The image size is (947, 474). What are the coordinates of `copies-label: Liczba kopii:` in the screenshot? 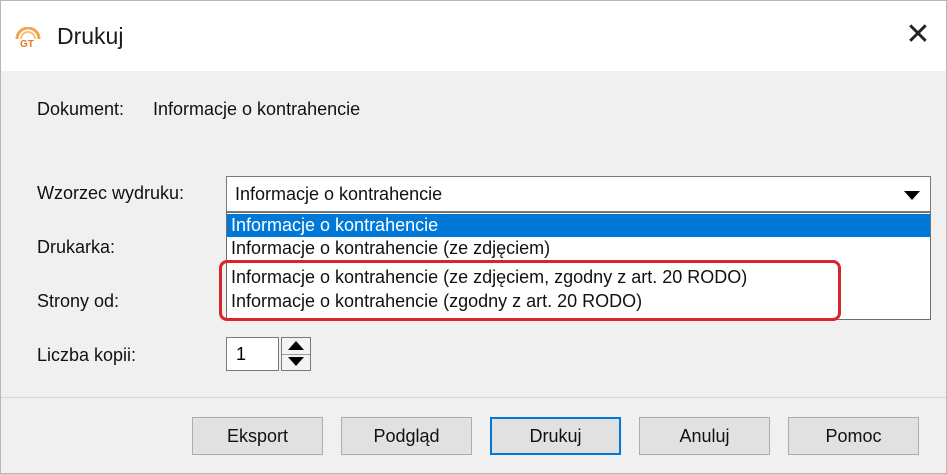 It's located at (87, 355).